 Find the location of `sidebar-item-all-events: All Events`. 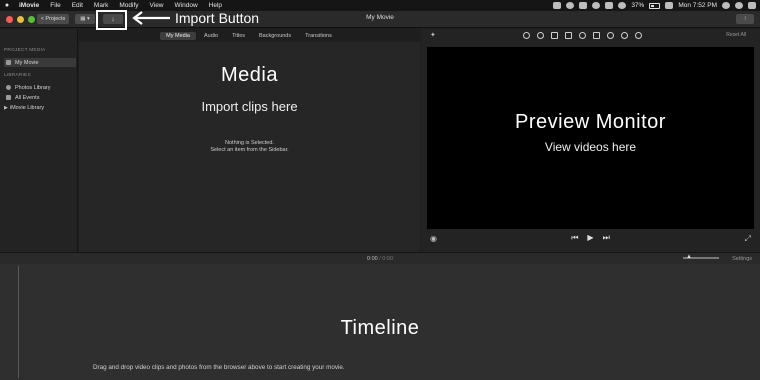

sidebar-item-all-events: All Events is located at coordinates (40, 97).